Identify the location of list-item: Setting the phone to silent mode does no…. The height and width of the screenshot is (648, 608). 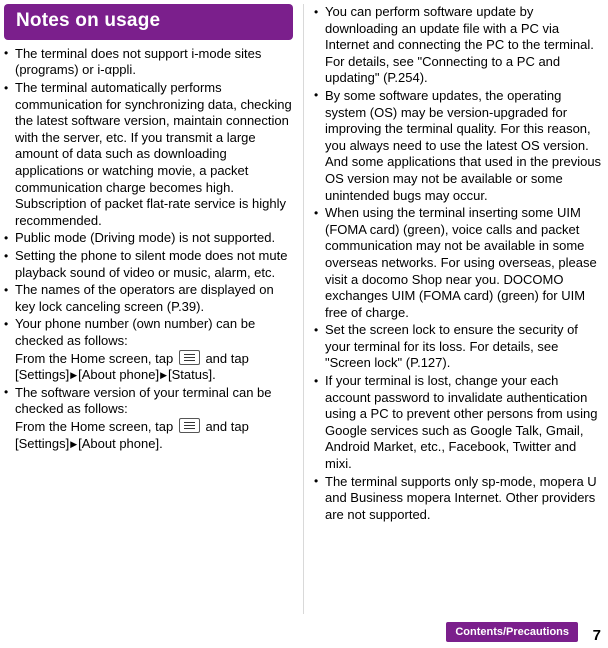
(148, 264).